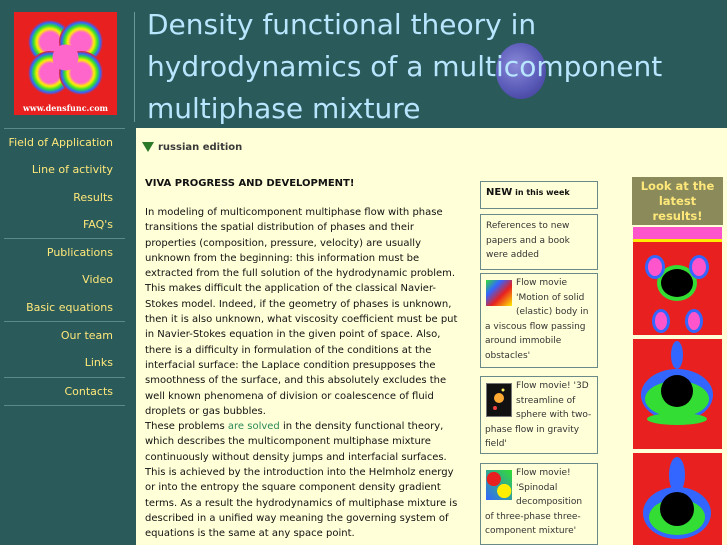  What do you see at coordinates (677, 201) in the screenshot?
I see `latest-results-heading: Look at the latest results!` at bounding box center [677, 201].